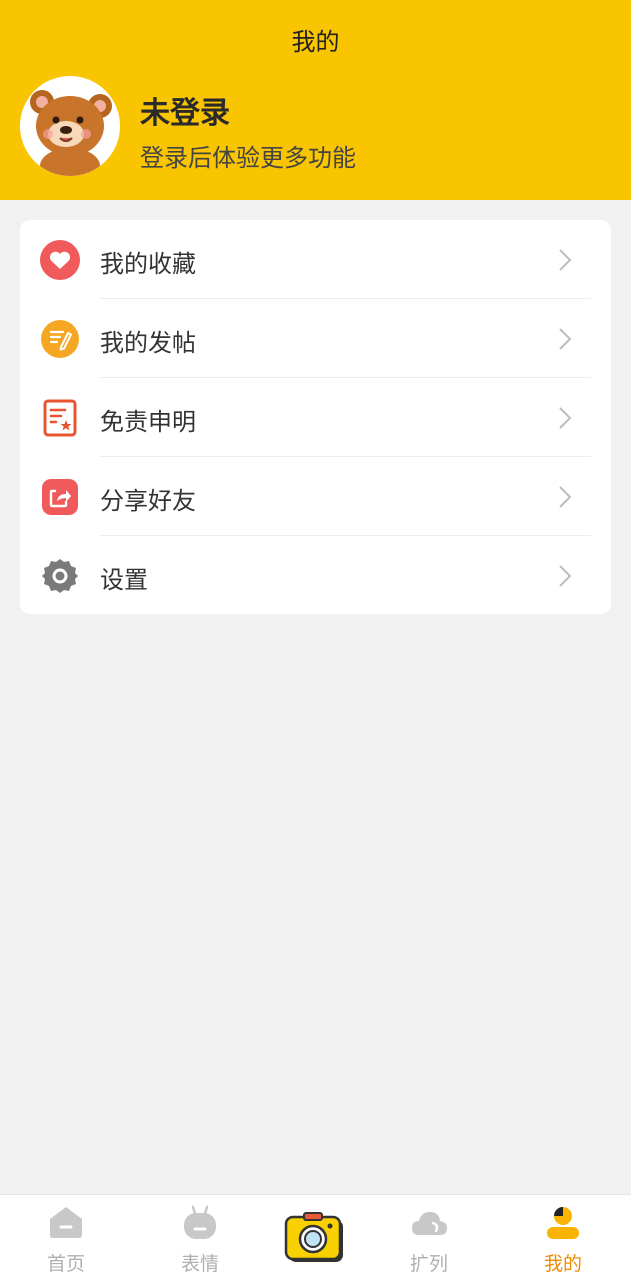 The height and width of the screenshot is (1280, 631). Describe the element at coordinates (60, 576) in the screenshot. I see `gear-icon` at that location.